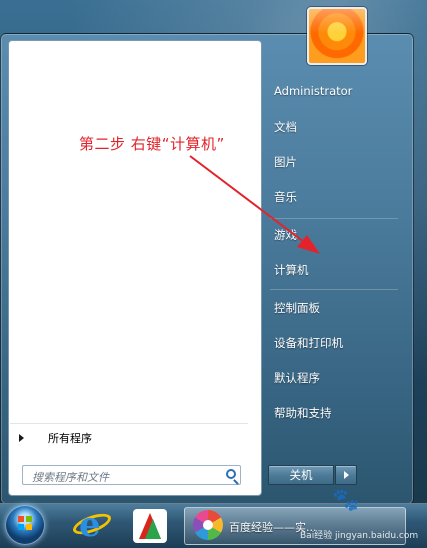 The width and height of the screenshot is (427, 548). What do you see at coordinates (359, 536) in the screenshot?
I see `watermark-text: Bai经验 jingyan.baidu.com` at bounding box center [359, 536].